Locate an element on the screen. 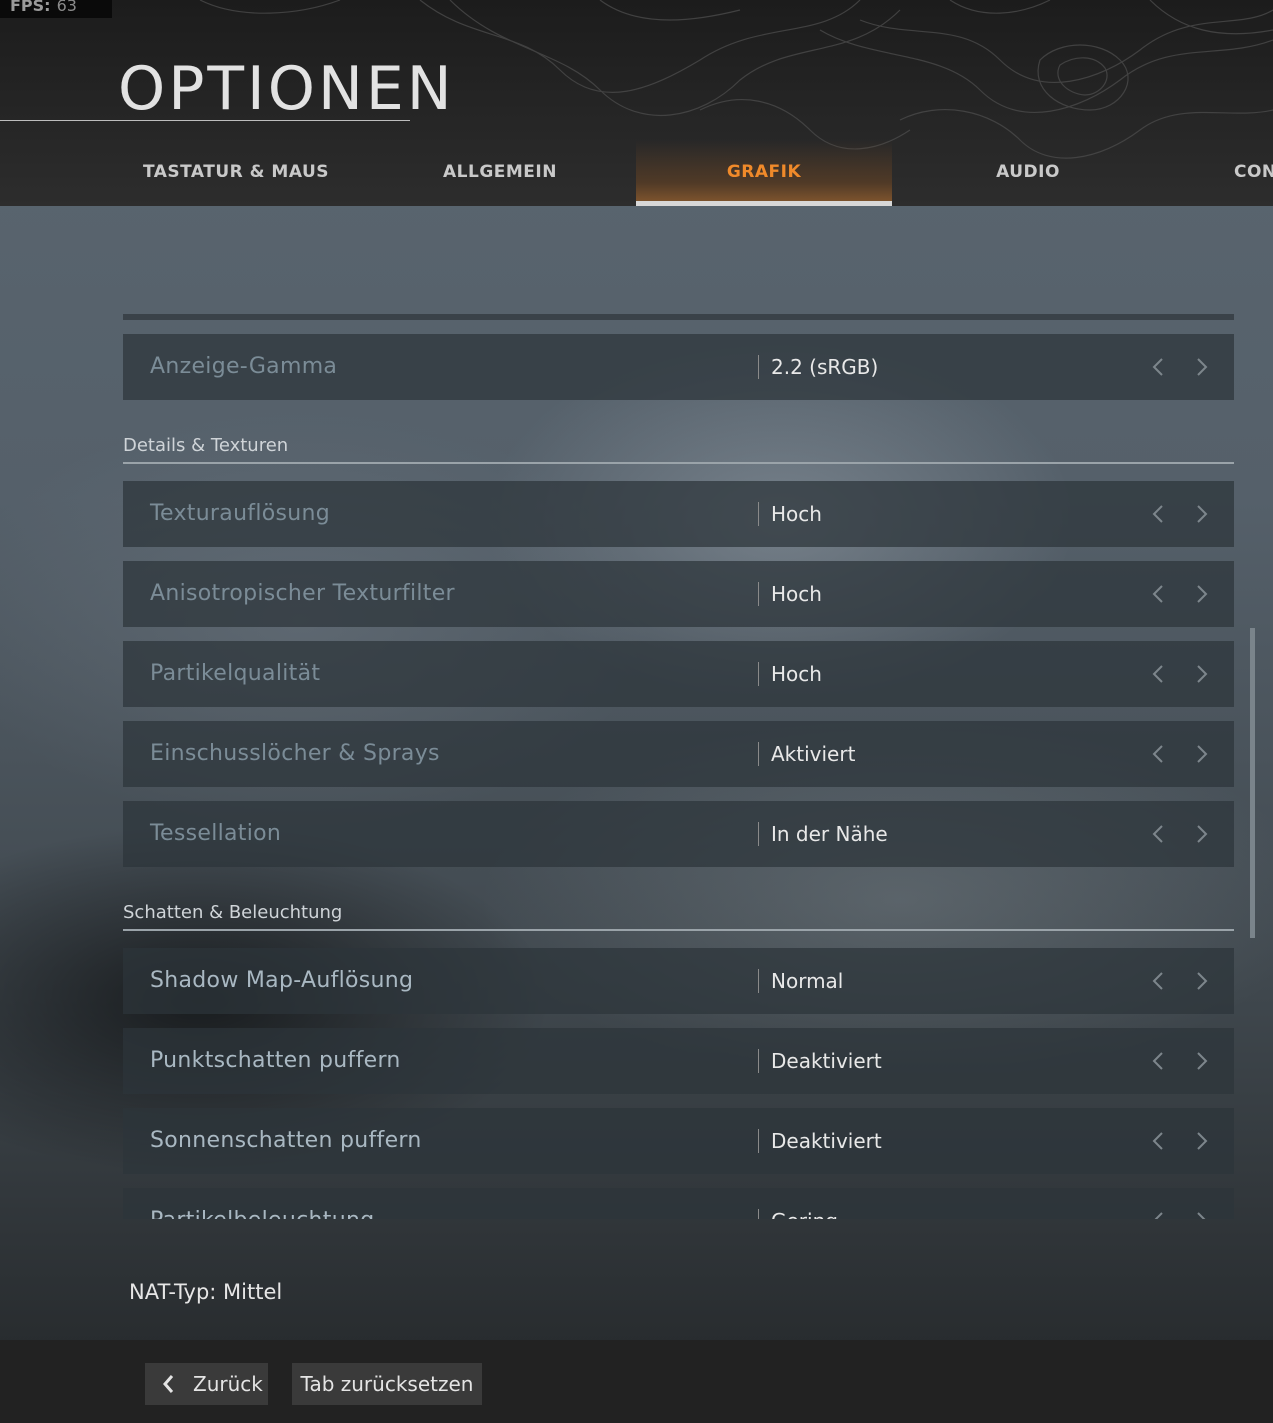 The width and height of the screenshot is (1273, 1423). setting-row-texture-resolution: Texturauflösung Hoch is located at coordinates (678, 514).